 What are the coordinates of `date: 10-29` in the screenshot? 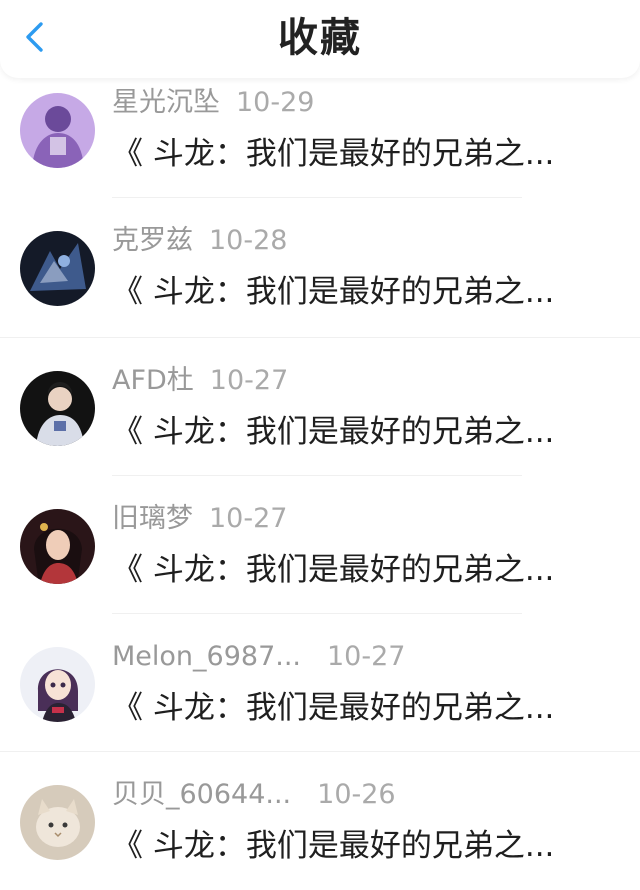 It's located at (275, 102).